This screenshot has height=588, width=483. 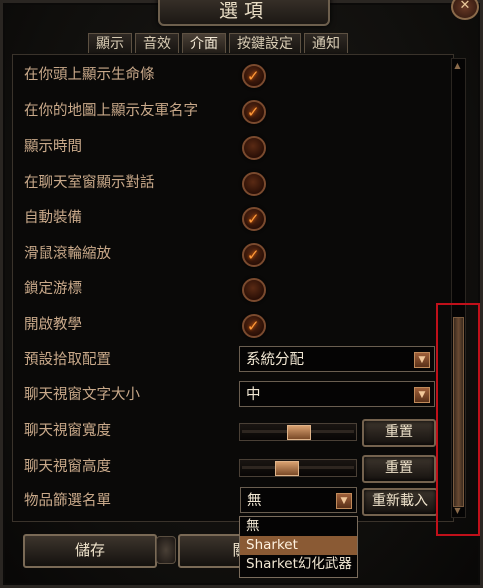 I want to click on checkbox-lock-cursor: ✓, so click(x=254, y=290).